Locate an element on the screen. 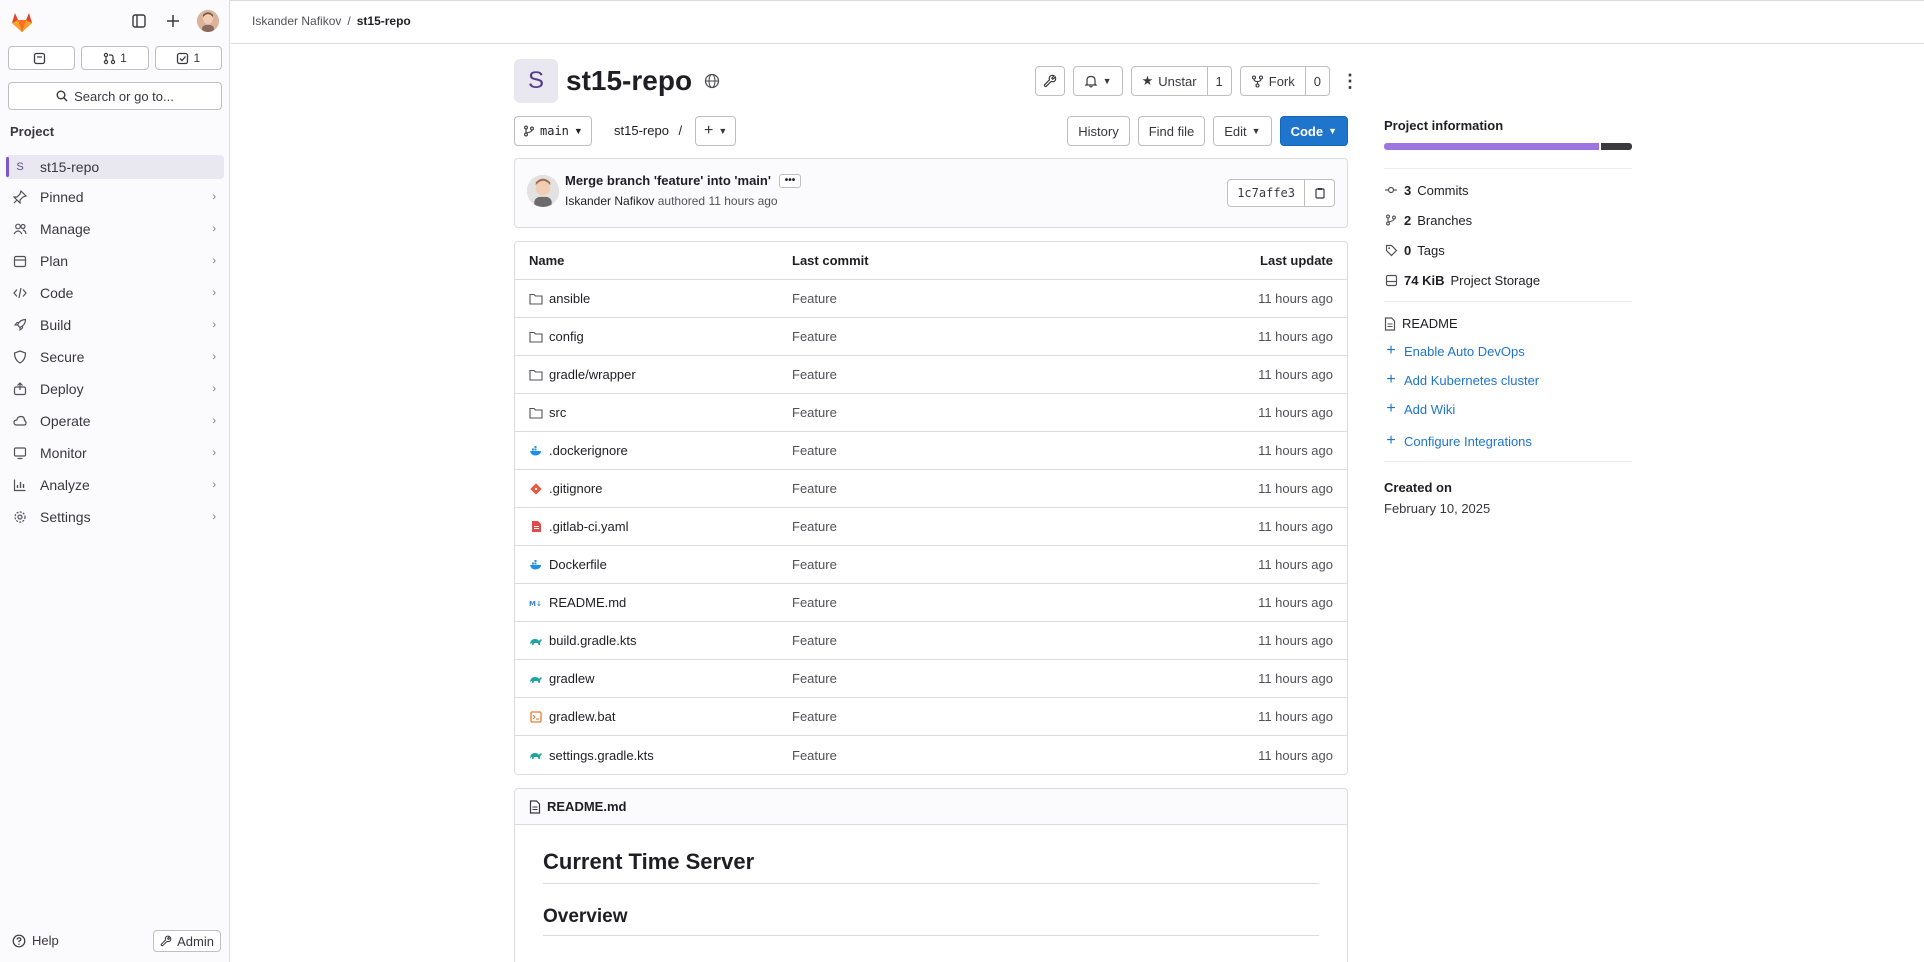 The image size is (1924, 962). file-name-link: gradle/wrapper is located at coordinates (592, 374).